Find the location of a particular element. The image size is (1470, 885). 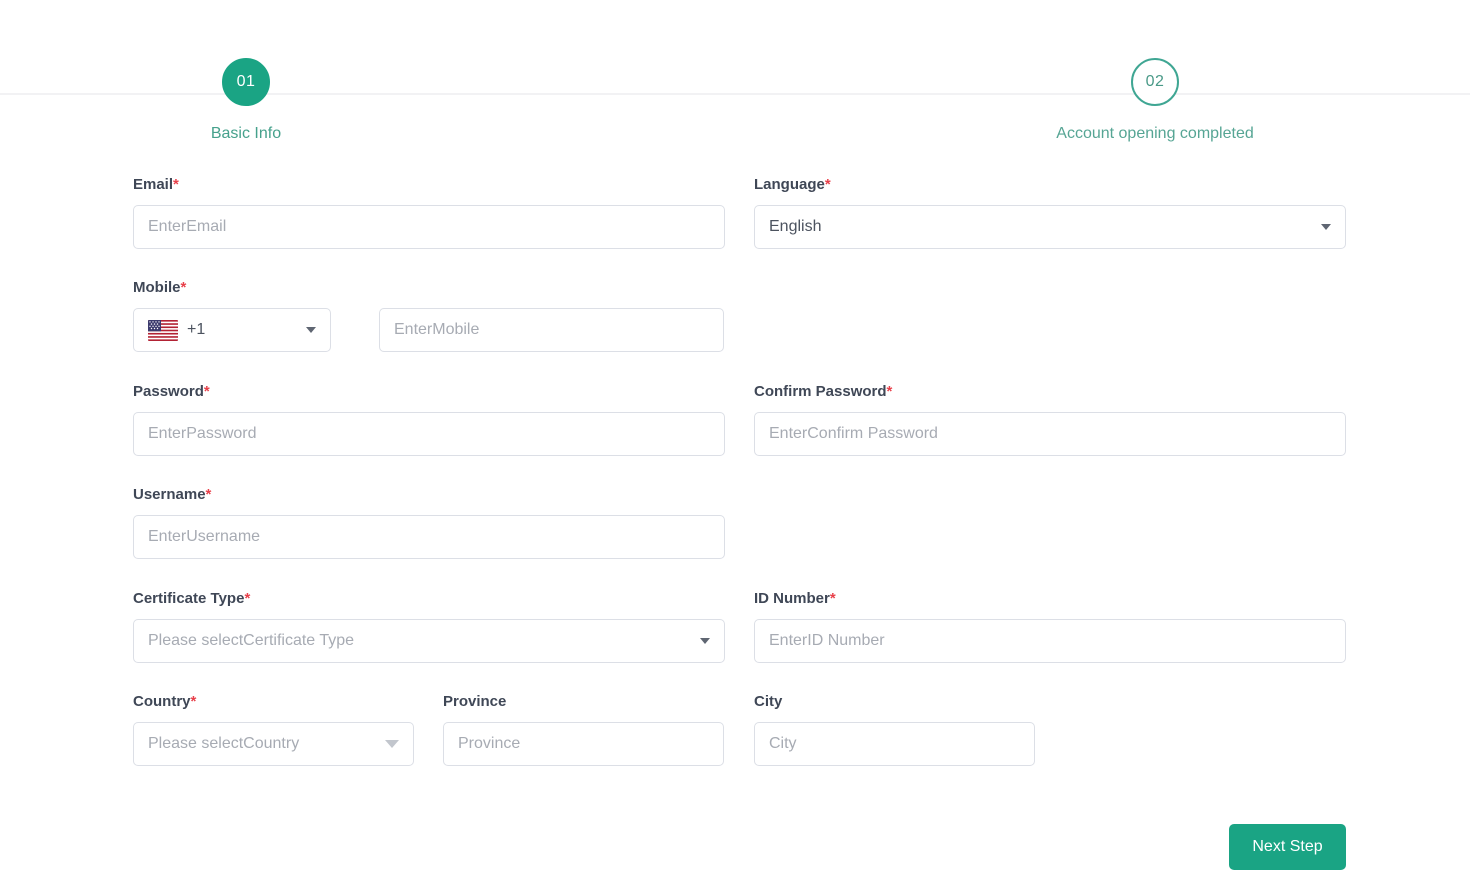

field-language: Language* English is located at coordinates (1050, 212).